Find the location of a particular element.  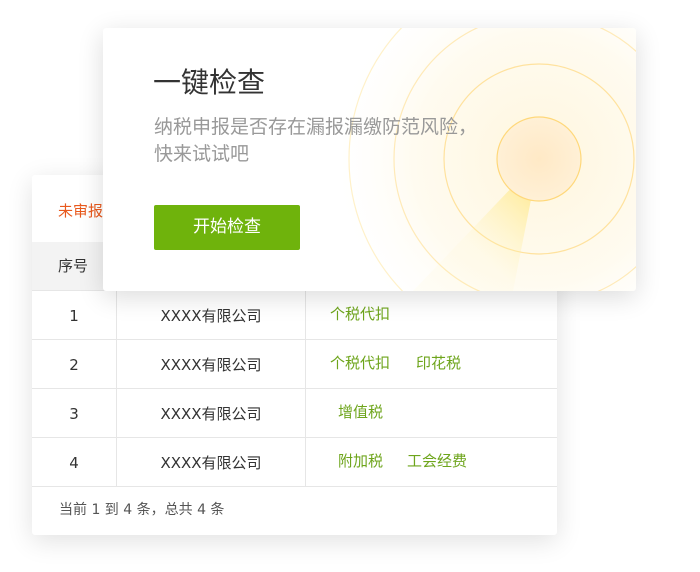

page-title: 一键检查 is located at coordinates (209, 82).